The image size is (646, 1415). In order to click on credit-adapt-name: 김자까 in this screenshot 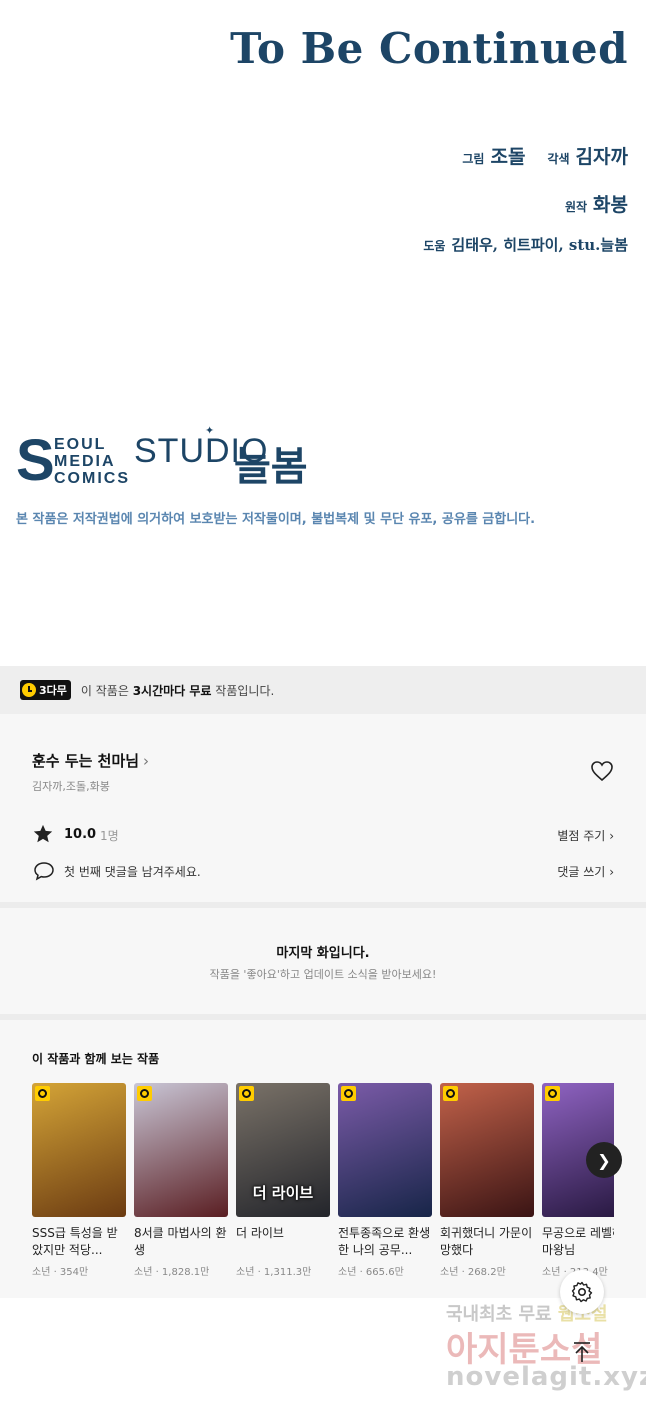, I will do `click(601, 157)`.